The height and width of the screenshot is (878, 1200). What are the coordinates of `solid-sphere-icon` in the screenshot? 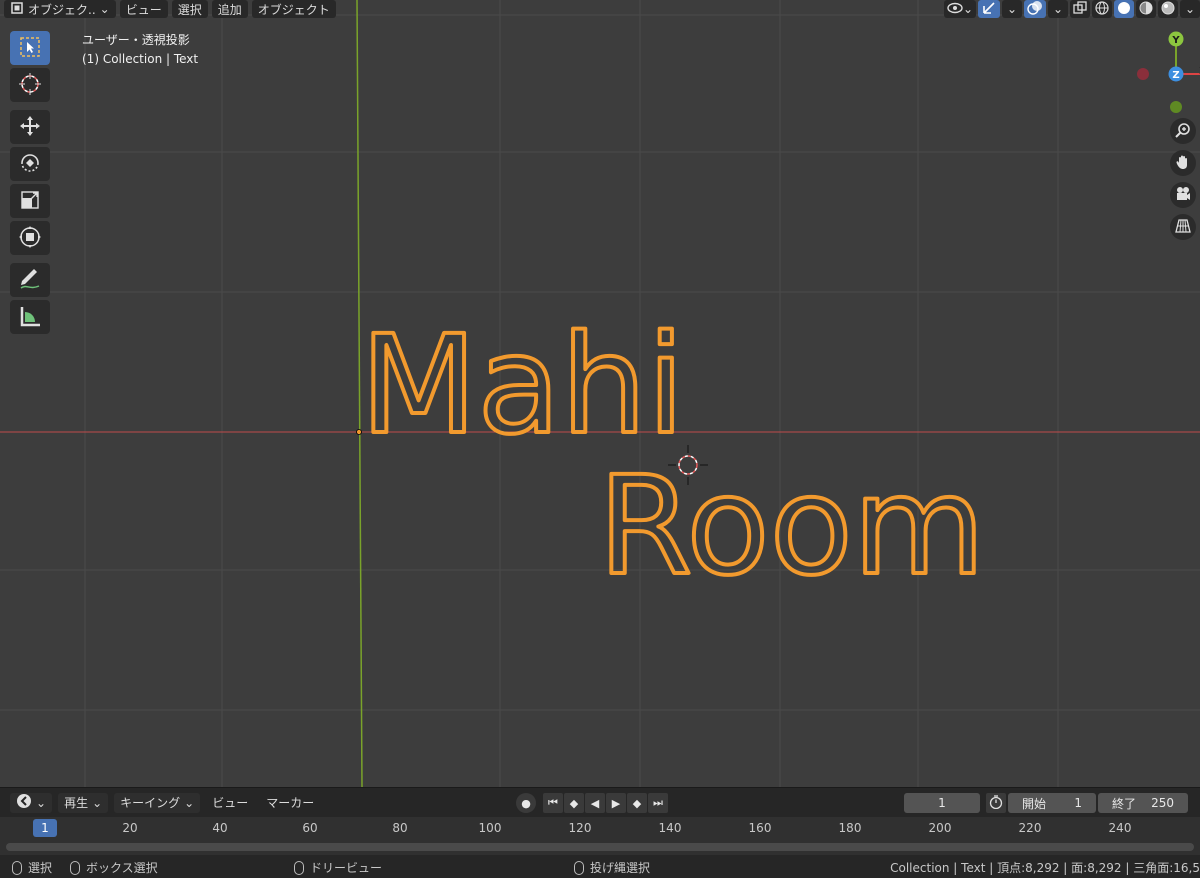 It's located at (1124, 9).